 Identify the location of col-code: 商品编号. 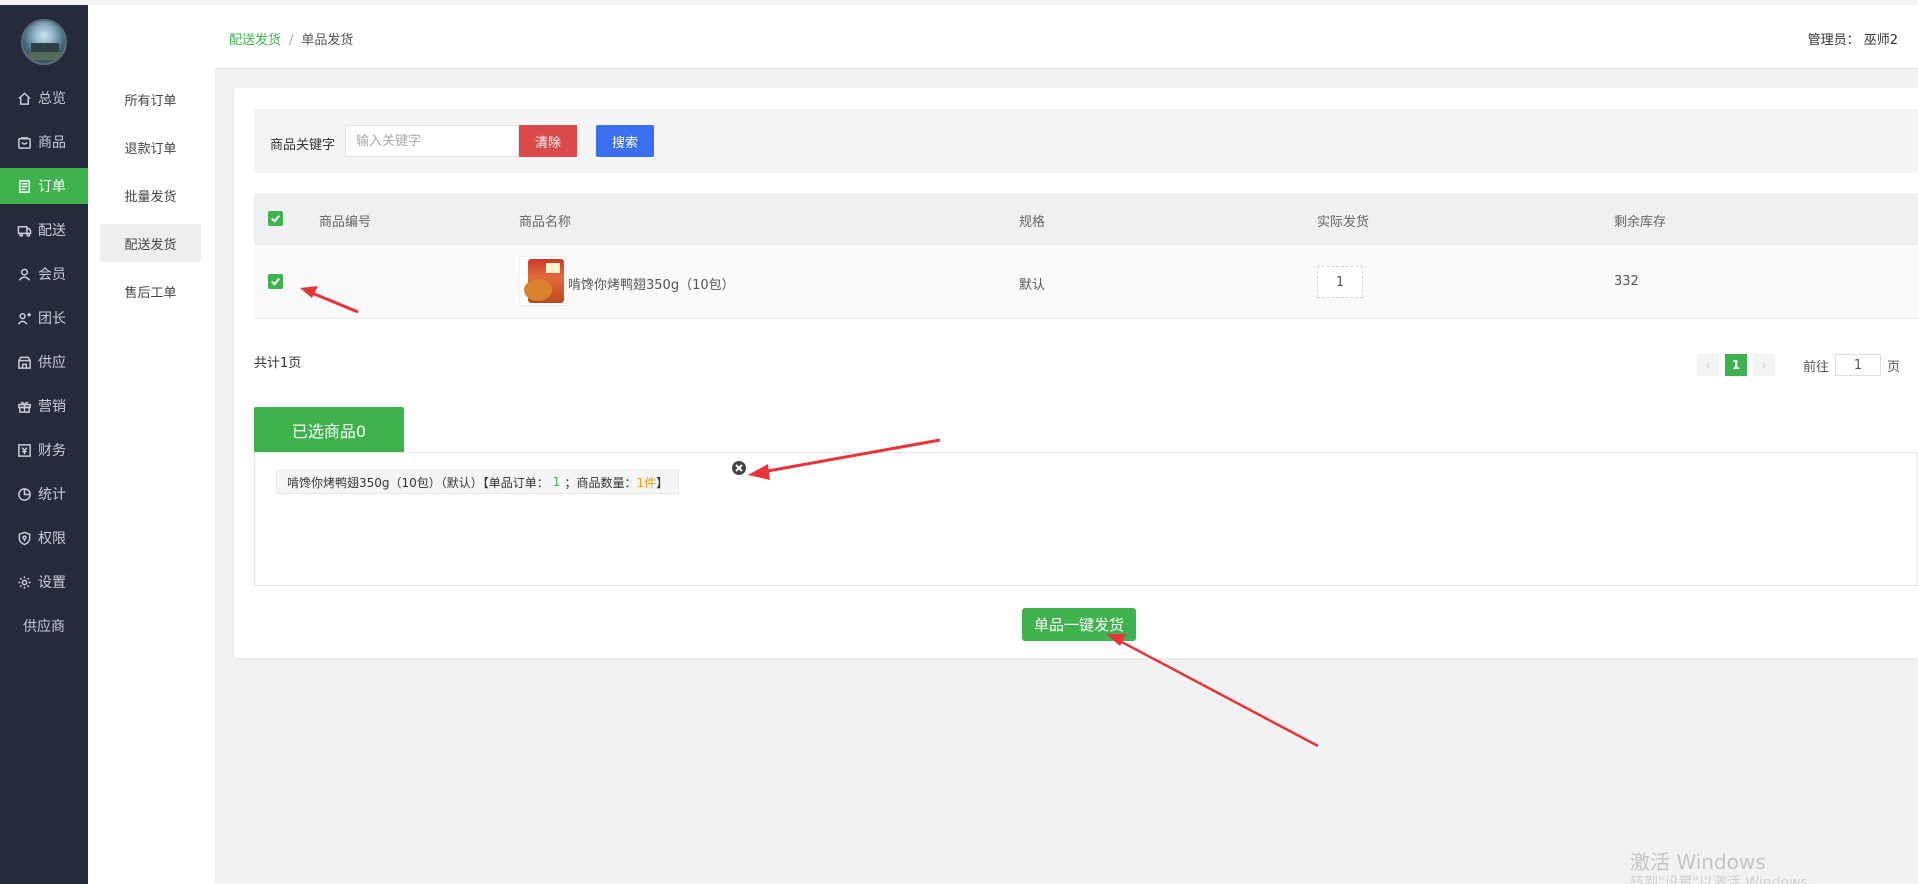
(345, 222).